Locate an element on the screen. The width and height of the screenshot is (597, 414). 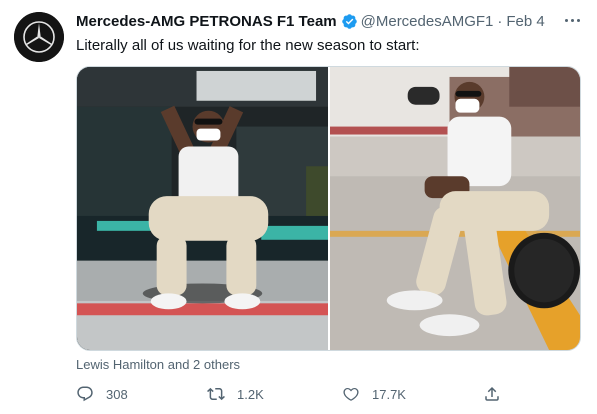
action-bar: 308 1.2K 17.7K is located at coordinates (291, 394).